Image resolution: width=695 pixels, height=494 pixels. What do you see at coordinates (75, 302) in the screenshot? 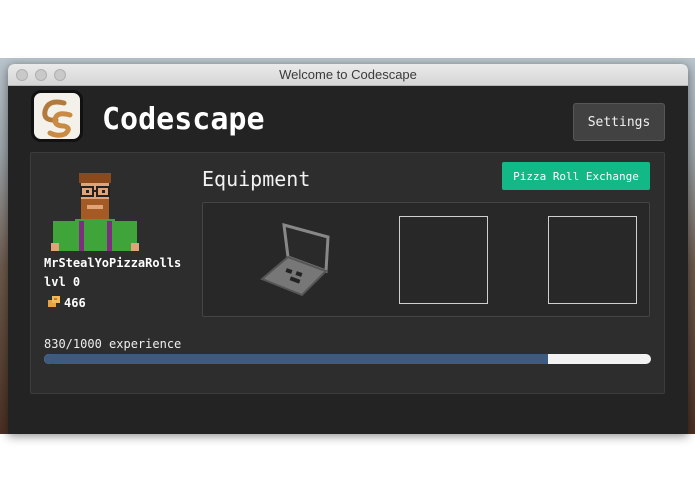
I see `pizza-roll-count: 466` at bounding box center [75, 302].